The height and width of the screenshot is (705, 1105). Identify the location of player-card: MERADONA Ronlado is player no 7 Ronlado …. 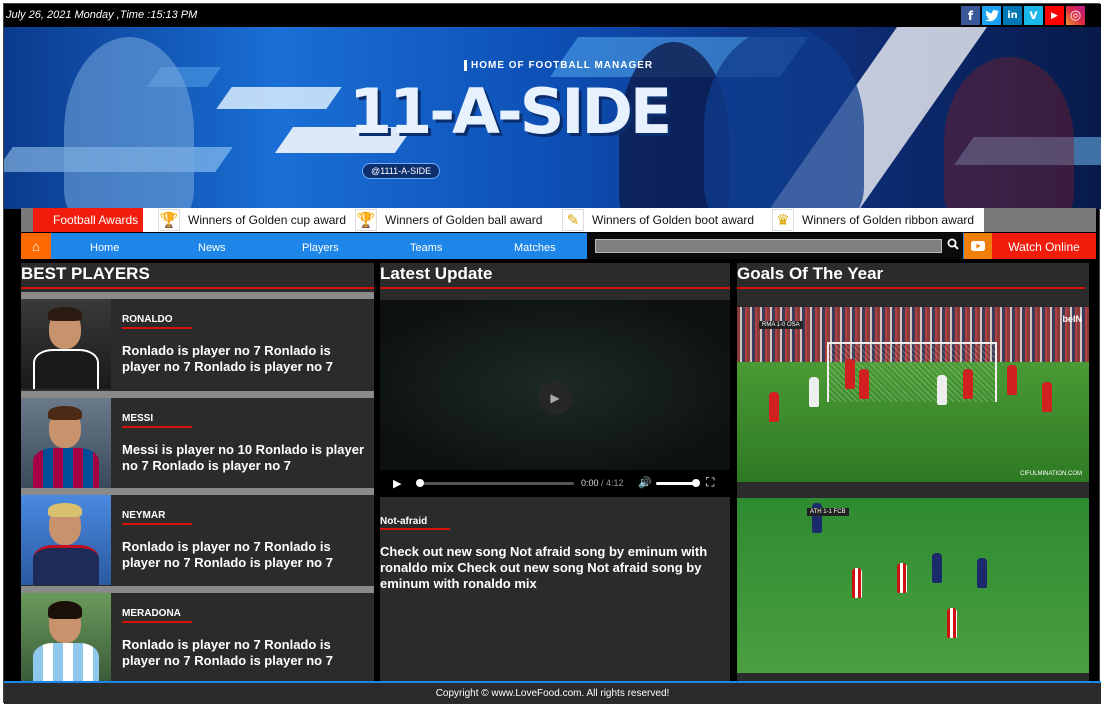
(197, 638).